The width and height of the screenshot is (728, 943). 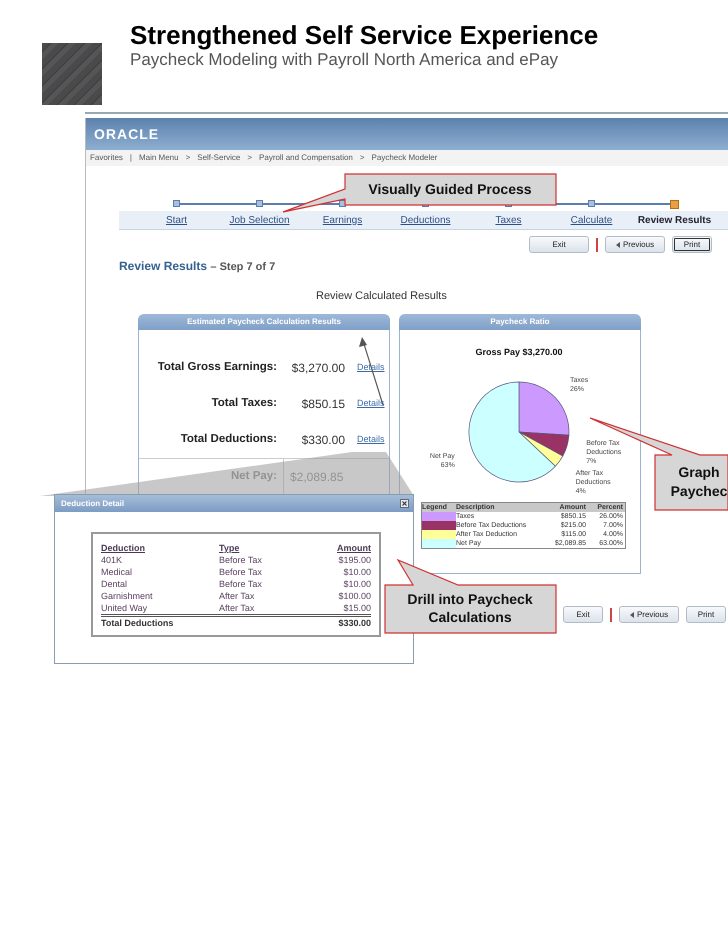 I want to click on breadcrumb-link: Main Menu, so click(x=158, y=158).